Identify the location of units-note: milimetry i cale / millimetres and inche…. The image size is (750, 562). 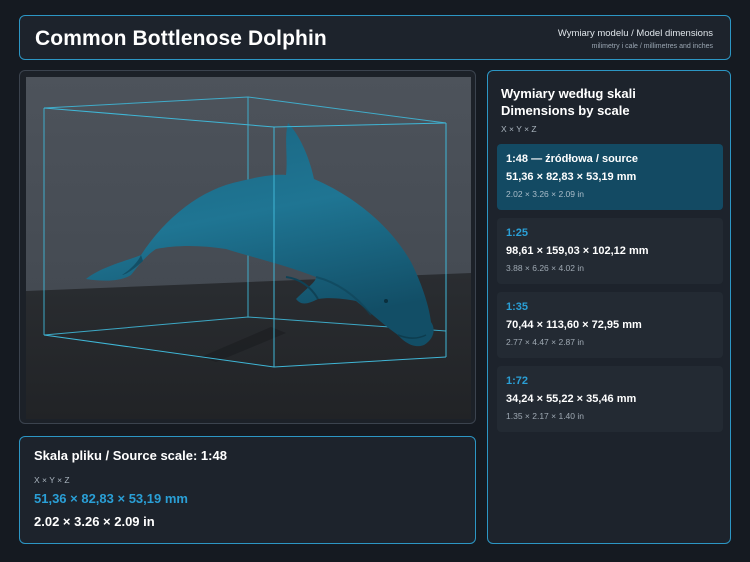
(652, 46).